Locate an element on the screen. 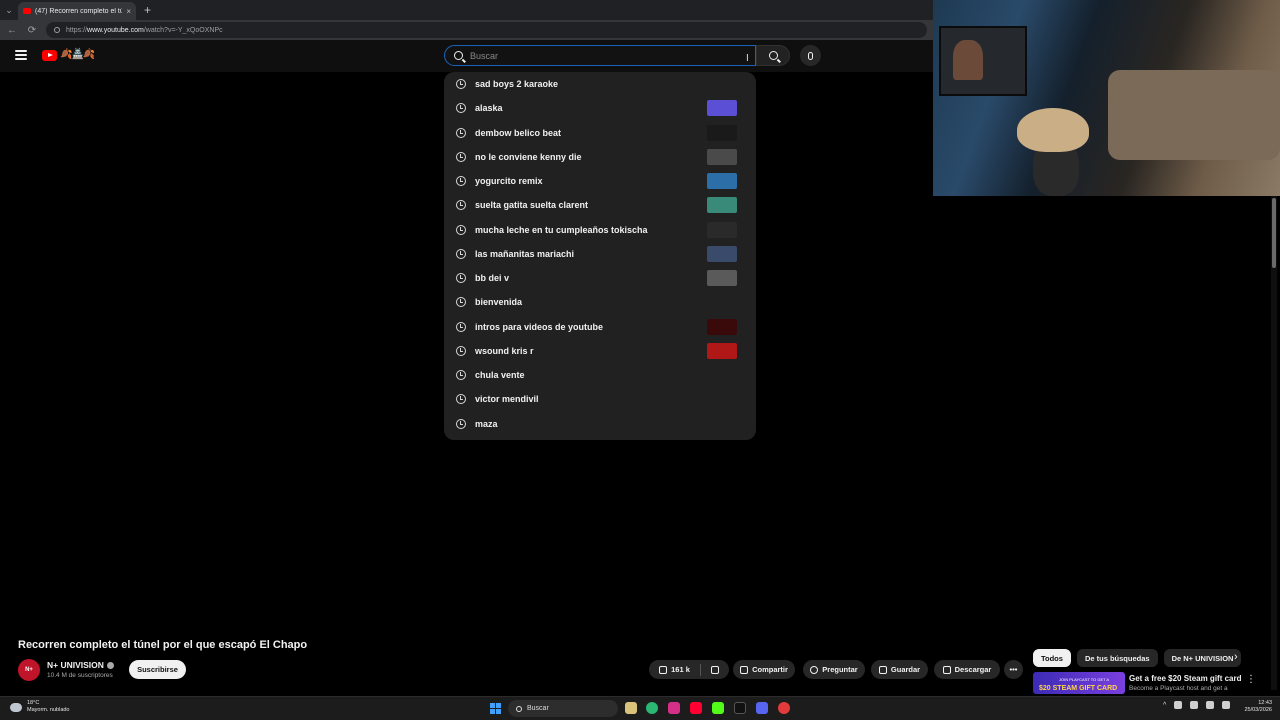 This screenshot has height=720, width=1280. channel-name: N+ UNIVISION is located at coordinates (80, 665).